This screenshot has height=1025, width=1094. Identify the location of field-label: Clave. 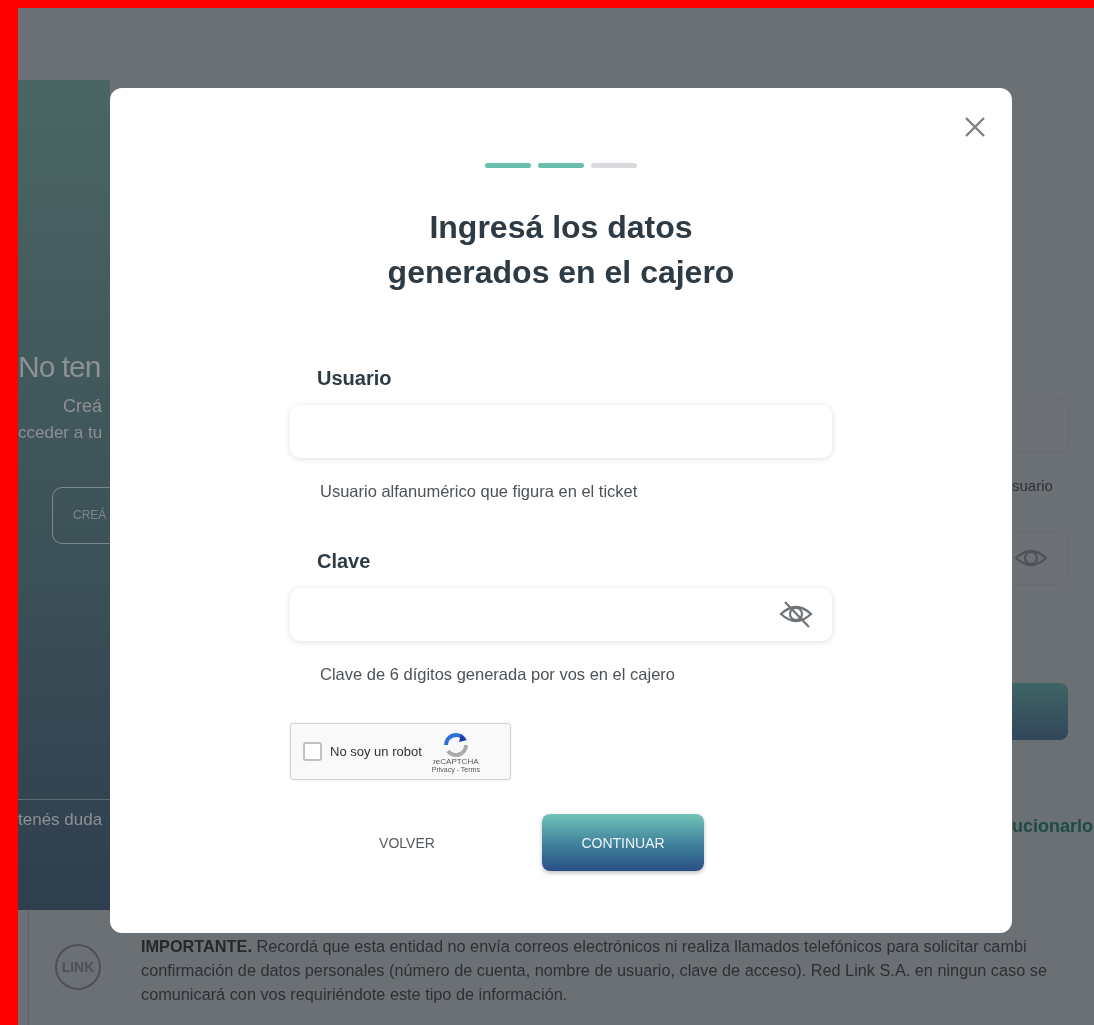
(344, 562).